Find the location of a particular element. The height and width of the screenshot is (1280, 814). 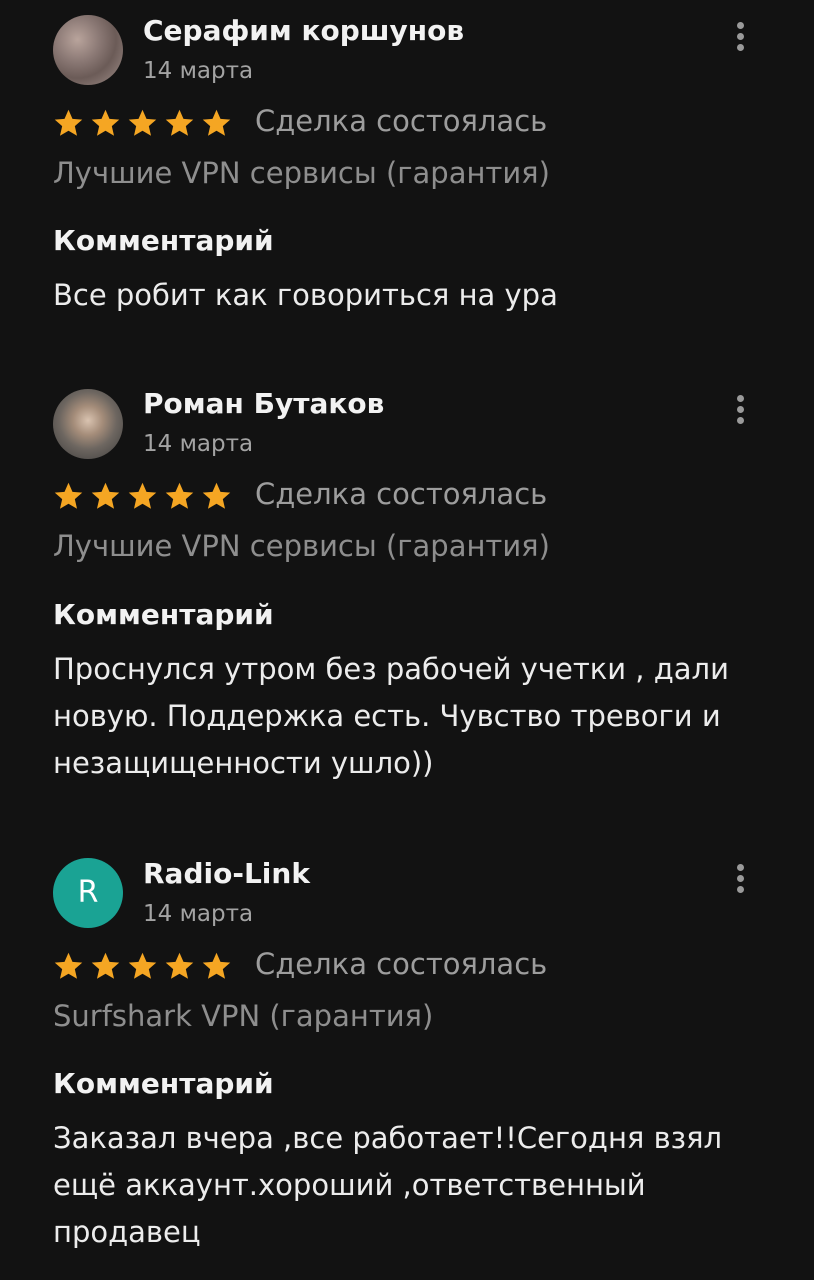

reviewer-name: Серафим коршунов is located at coordinates (303, 30).